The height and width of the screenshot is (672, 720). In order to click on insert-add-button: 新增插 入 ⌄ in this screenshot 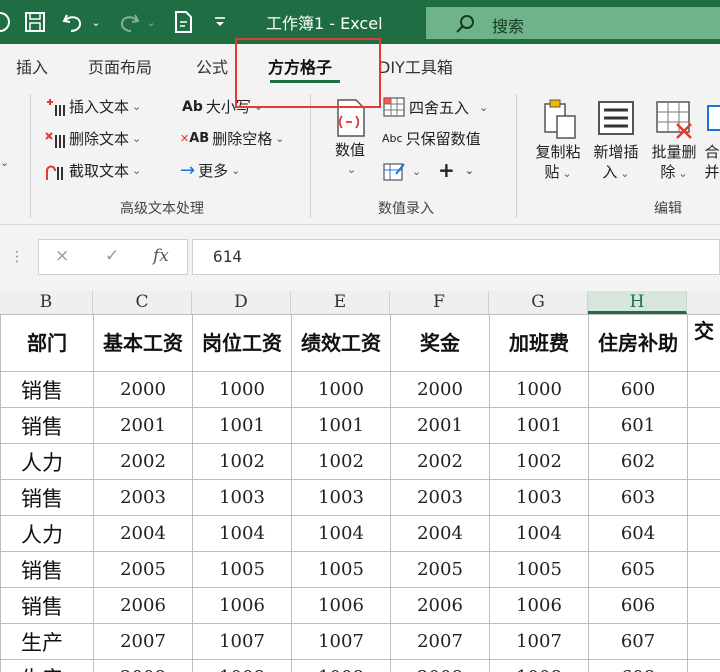, I will do `click(616, 141)`.